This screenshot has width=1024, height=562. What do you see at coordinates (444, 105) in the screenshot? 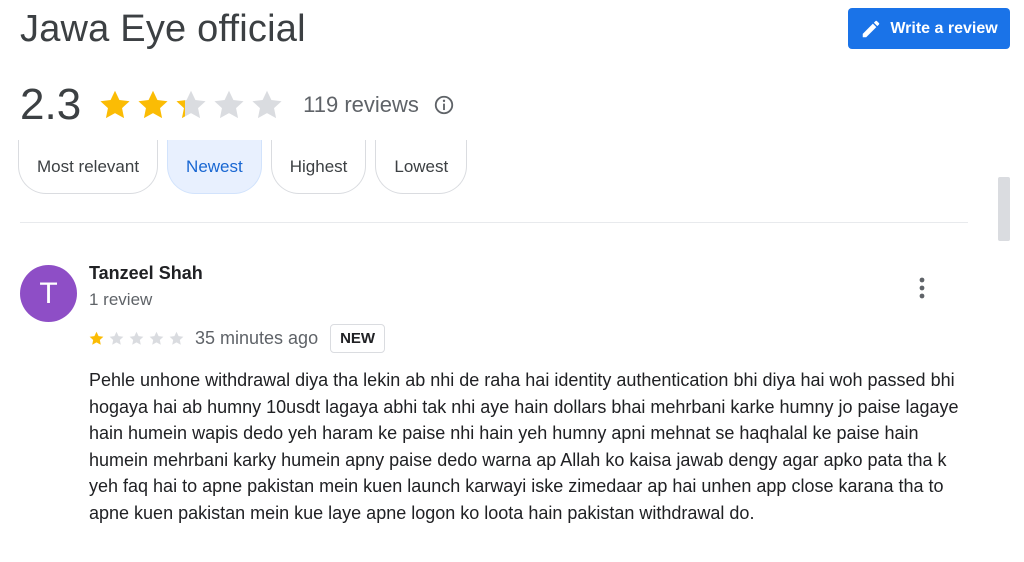
I see `info-icon` at bounding box center [444, 105].